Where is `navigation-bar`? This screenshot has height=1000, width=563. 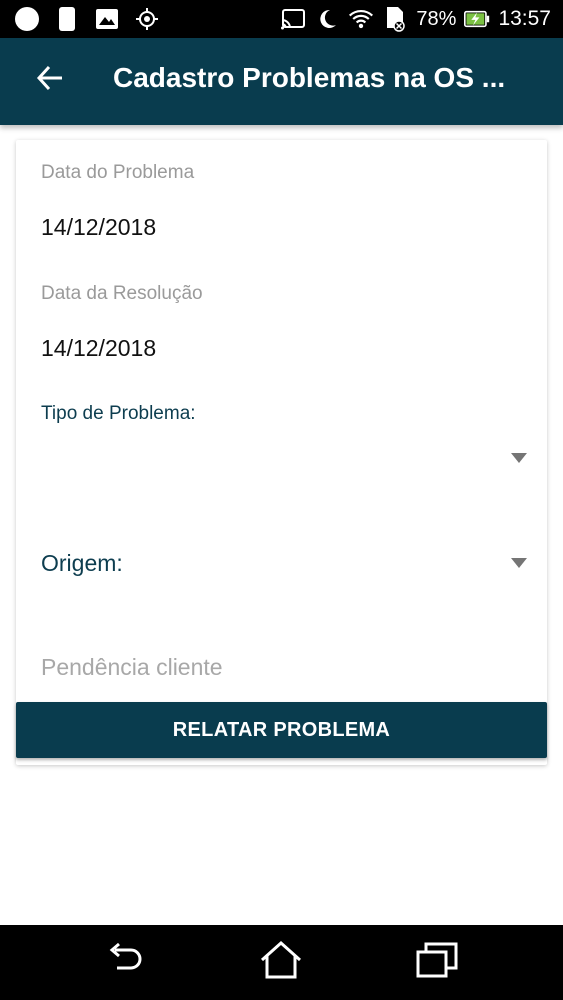 navigation-bar is located at coordinates (281, 962).